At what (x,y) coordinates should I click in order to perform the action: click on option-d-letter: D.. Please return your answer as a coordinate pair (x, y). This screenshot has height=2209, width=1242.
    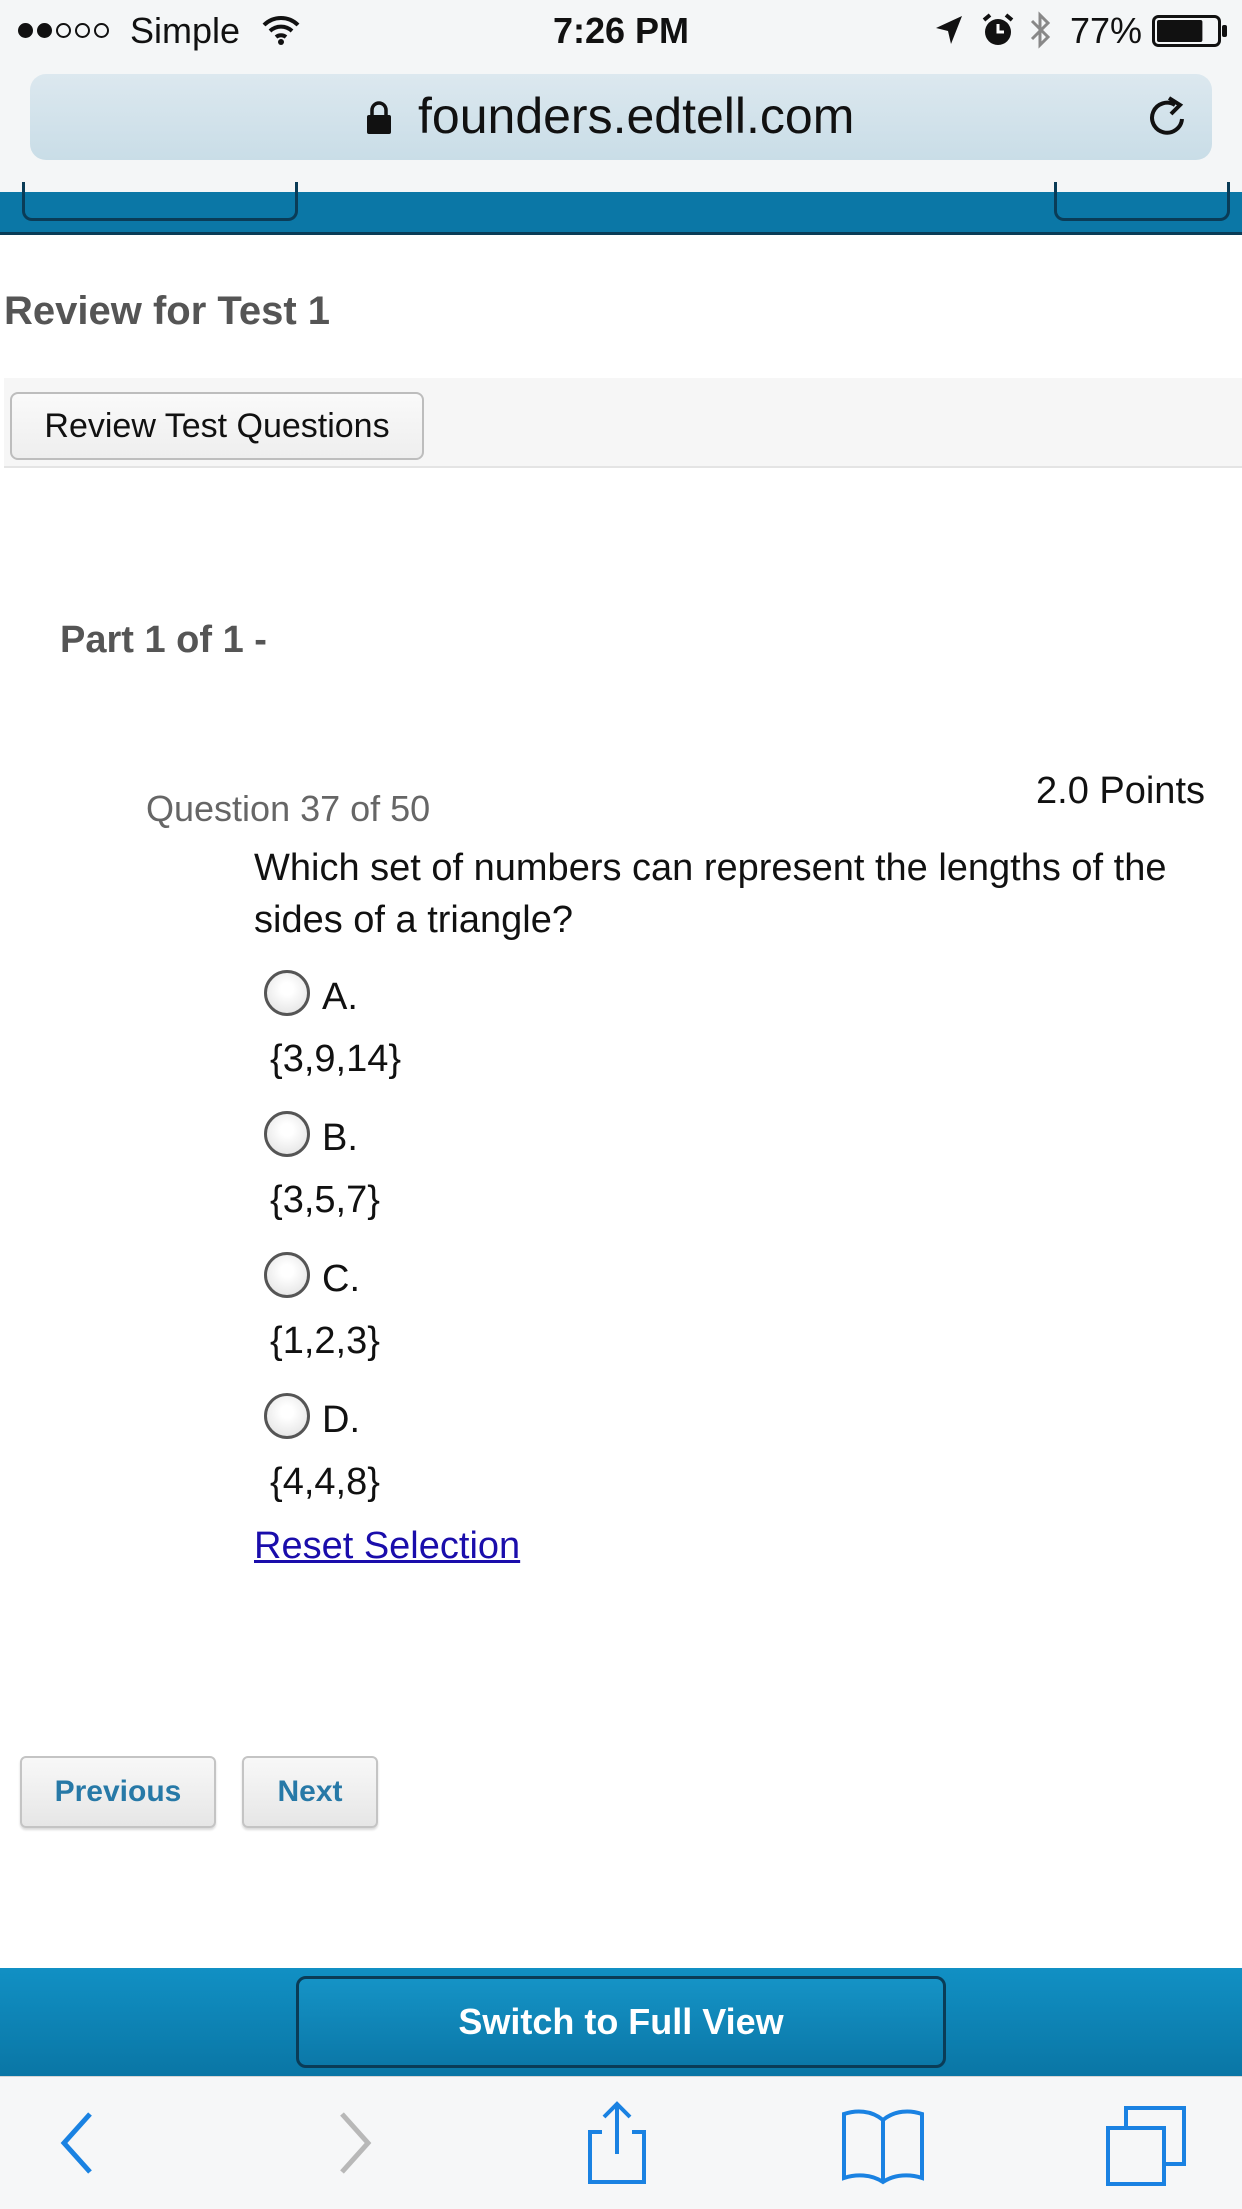
    Looking at the image, I should click on (341, 1420).